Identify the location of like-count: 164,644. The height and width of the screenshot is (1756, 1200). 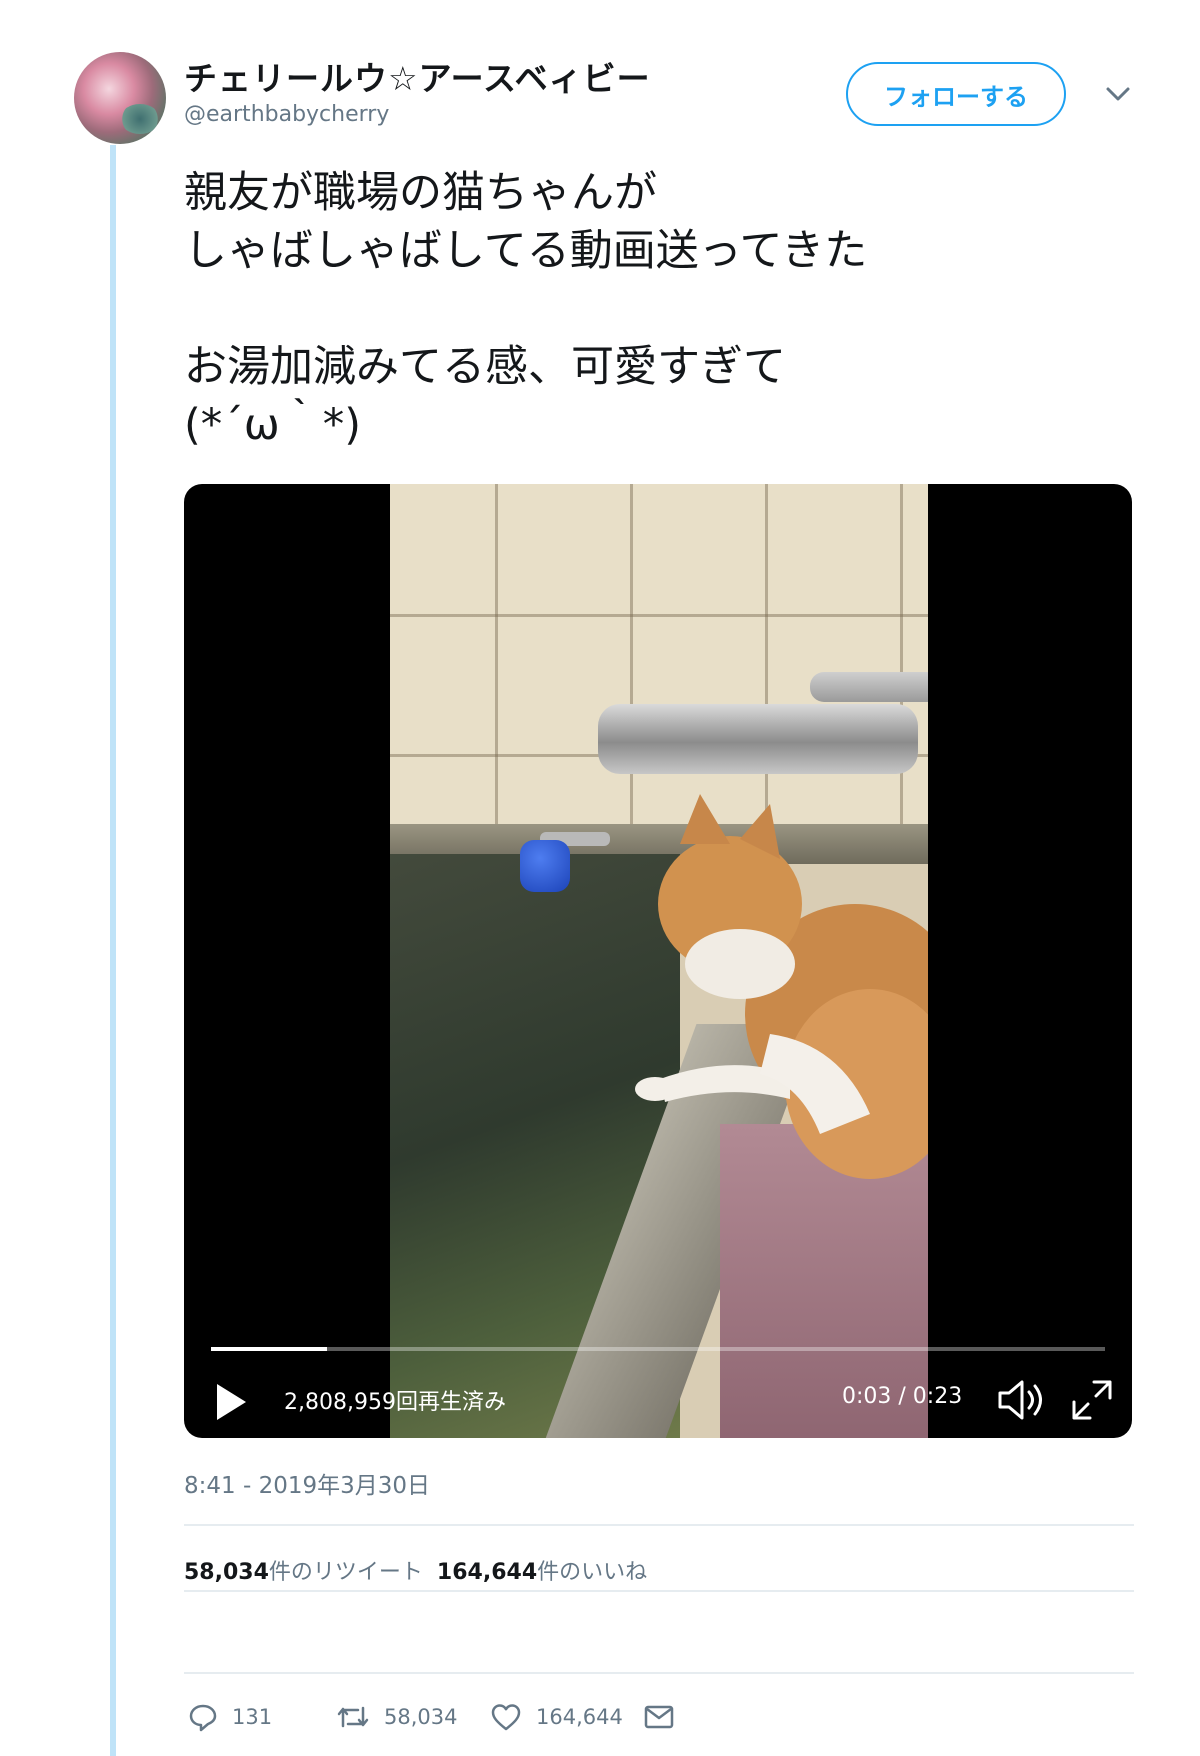
(579, 1717).